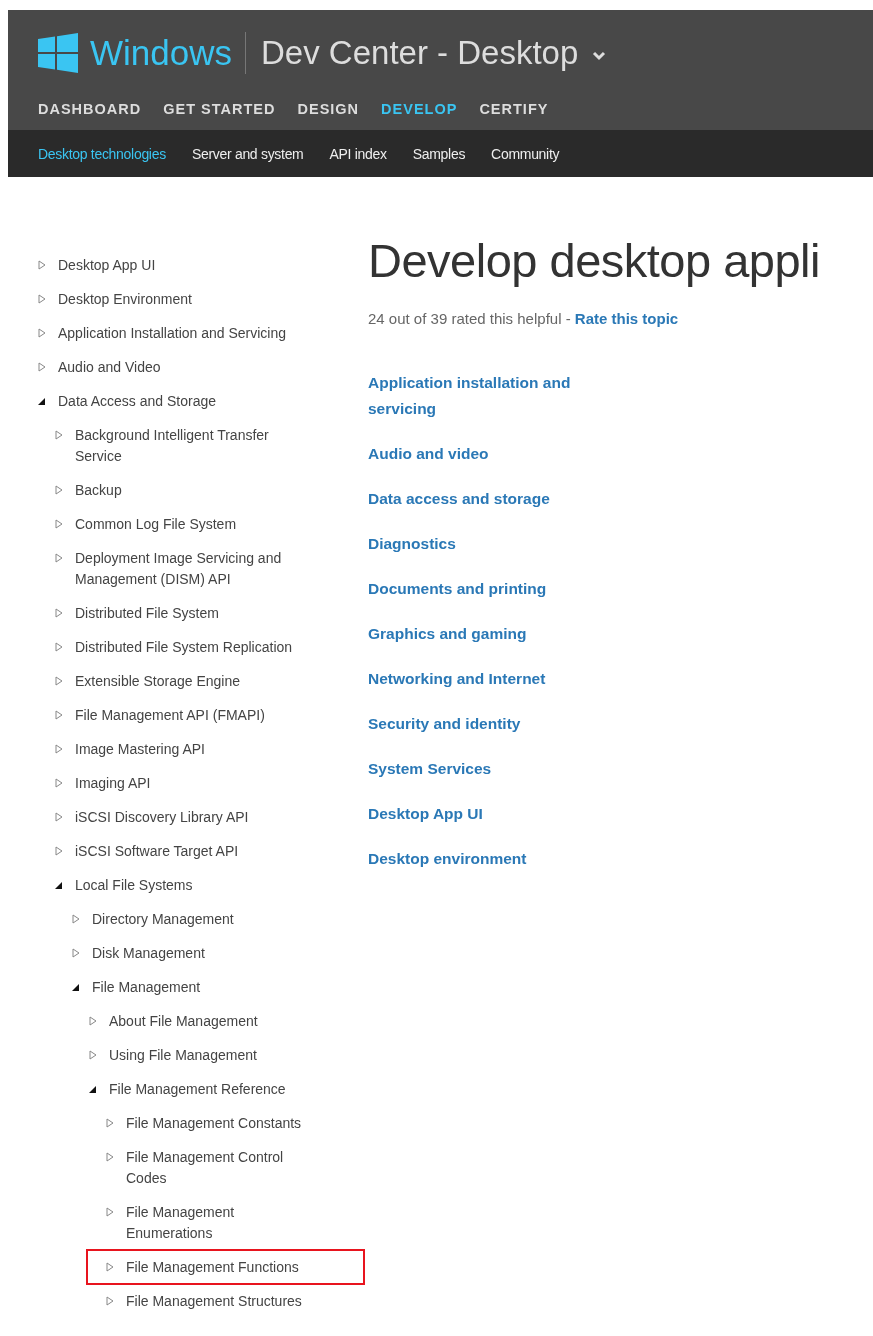 The width and height of the screenshot is (873, 1336). Describe the element at coordinates (524, 318) in the screenshot. I see `rating-text: 24 out of 39 rated this helpful - Rate this topic` at that location.